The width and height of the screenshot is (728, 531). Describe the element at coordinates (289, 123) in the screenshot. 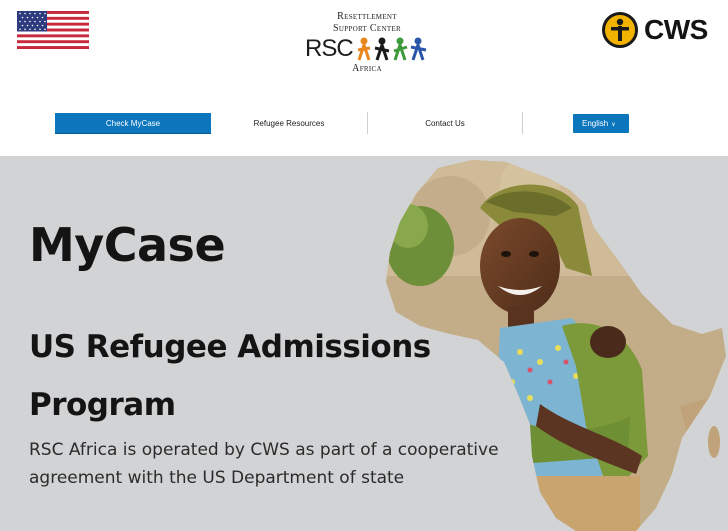

I see `nav-refugee-resources: Refugee Resources` at that location.